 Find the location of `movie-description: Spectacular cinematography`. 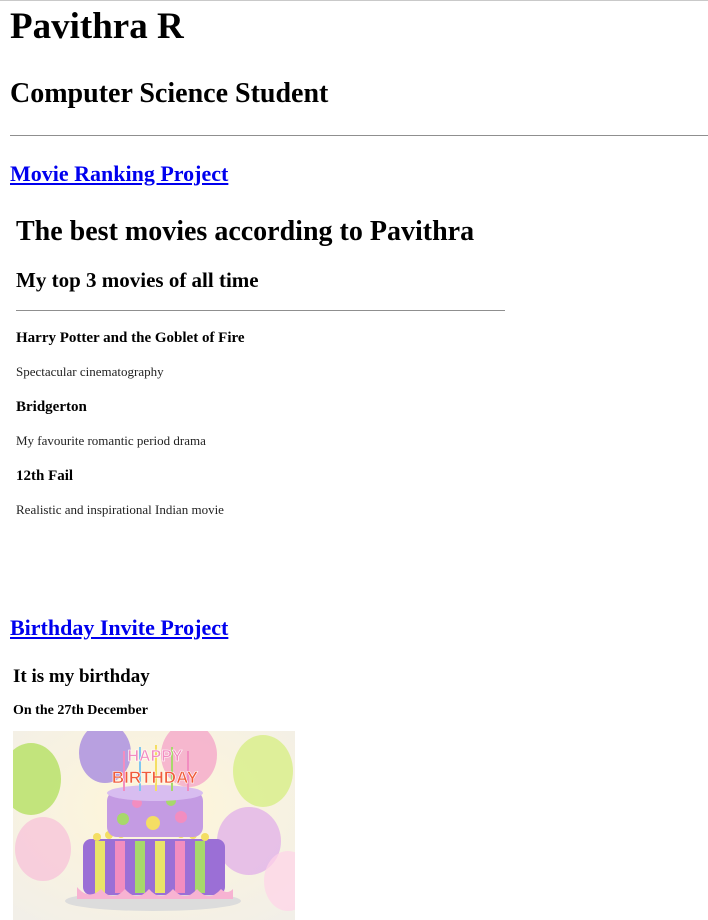

movie-description: Spectacular cinematography is located at coordinates (90, 371).